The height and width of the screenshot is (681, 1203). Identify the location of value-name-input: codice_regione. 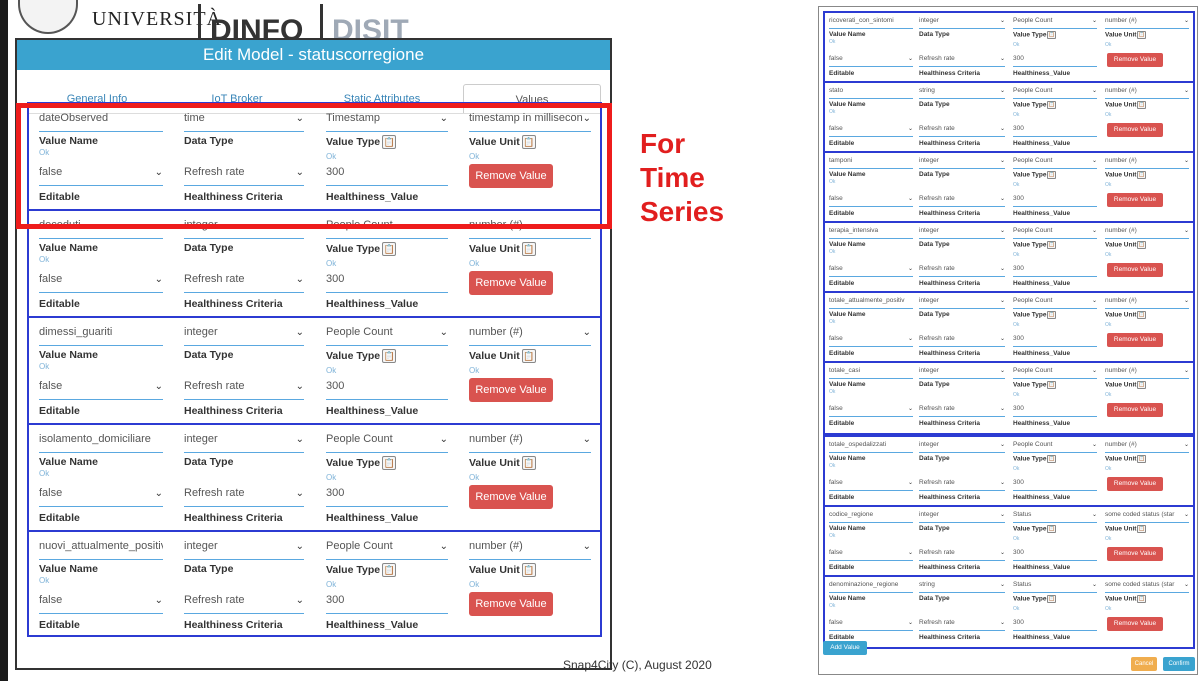
(871, 517).